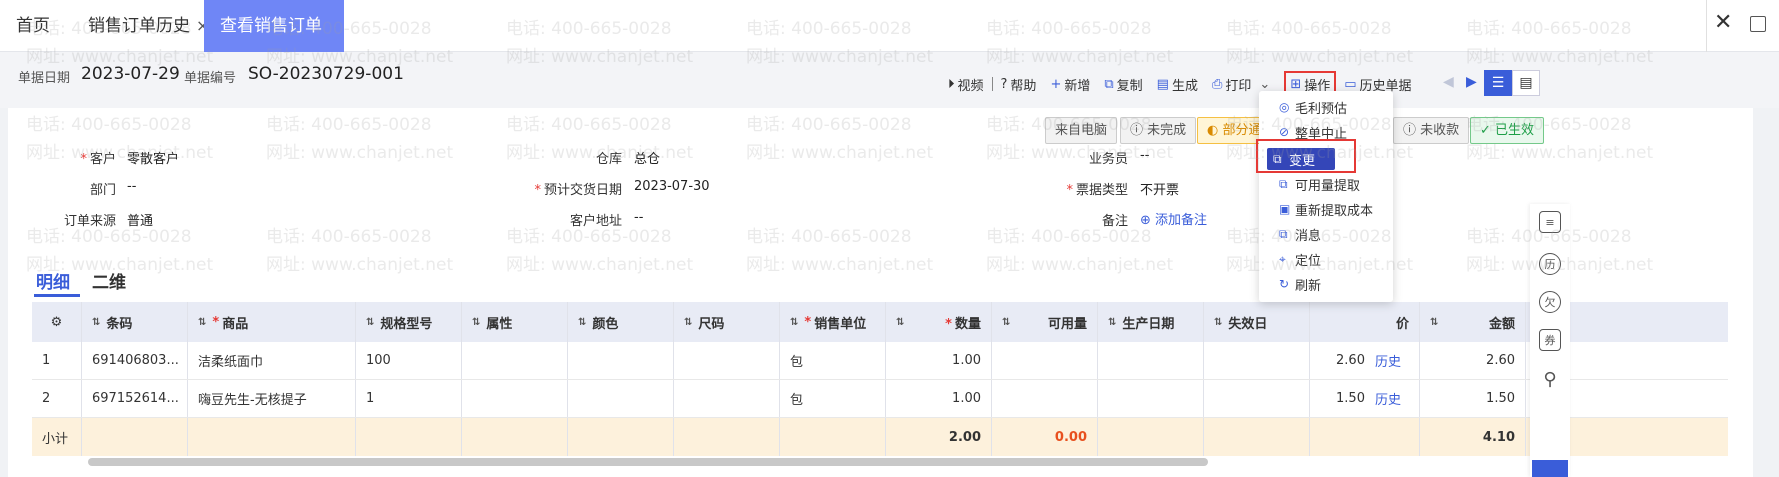 This screenshot has height=477, width=1779. I want to click on help-button: ? 帮助, so click(1019, 84).